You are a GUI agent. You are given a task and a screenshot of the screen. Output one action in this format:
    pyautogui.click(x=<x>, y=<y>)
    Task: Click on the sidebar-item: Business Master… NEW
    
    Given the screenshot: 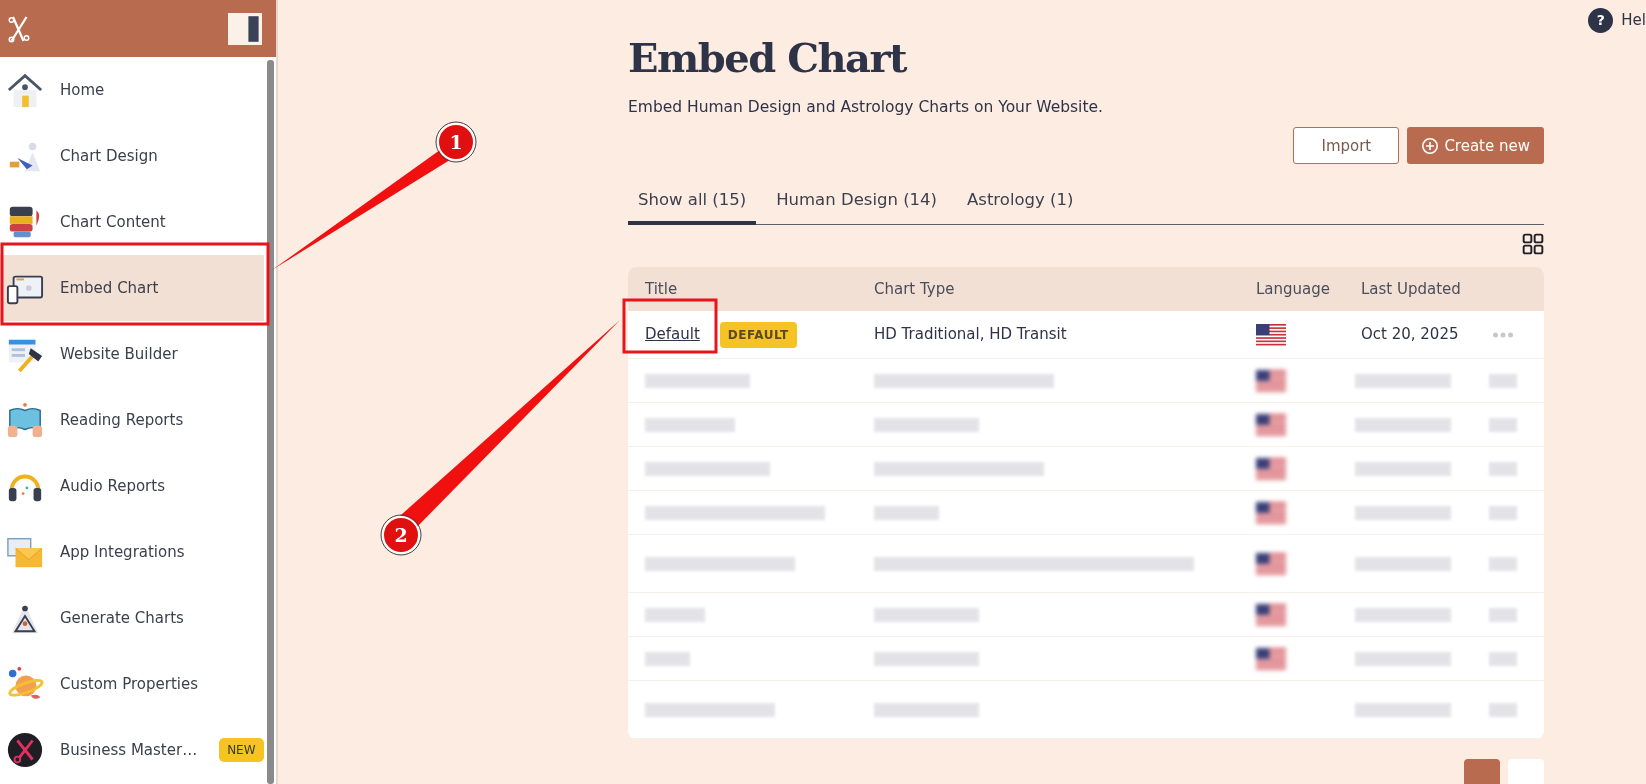 What is the action you would take?
    pyautogui.click(x=132, y=750)
    